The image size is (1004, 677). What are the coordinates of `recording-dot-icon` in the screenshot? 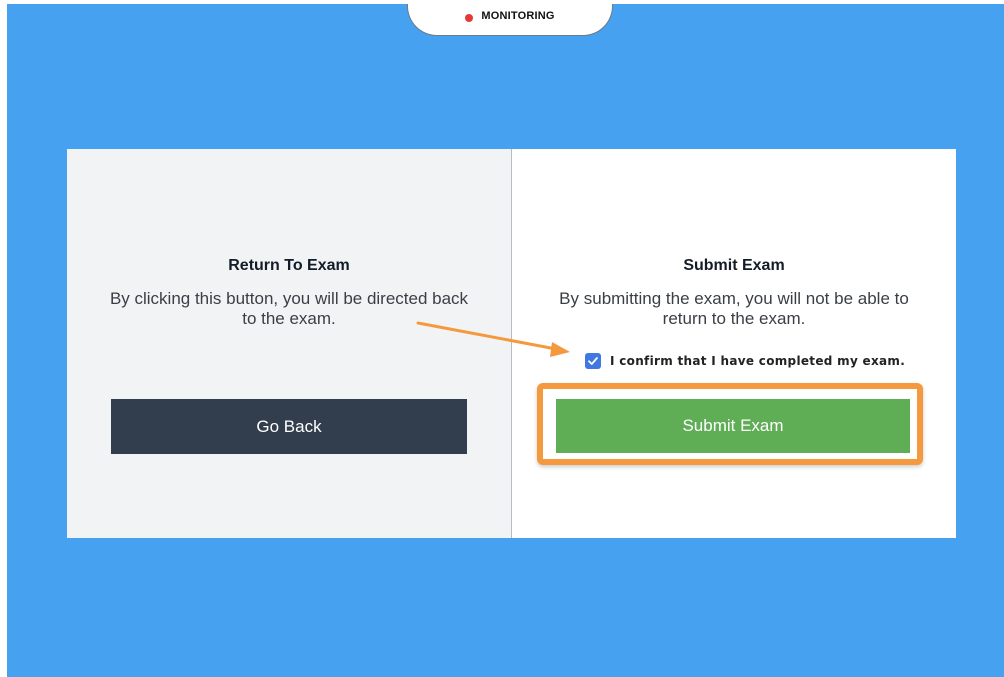 It's located at (469, 18).